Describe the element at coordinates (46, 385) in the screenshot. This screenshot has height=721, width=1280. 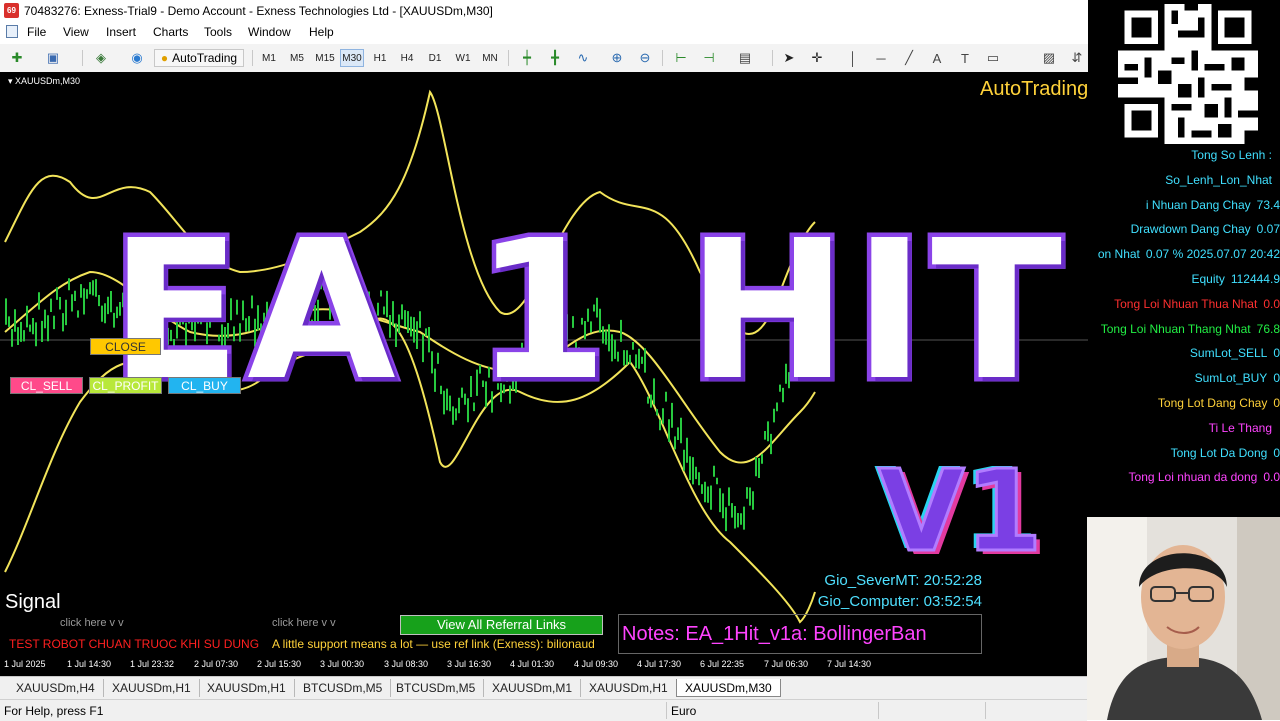
I see `cl-sell-button: CL_SELL` at that location.